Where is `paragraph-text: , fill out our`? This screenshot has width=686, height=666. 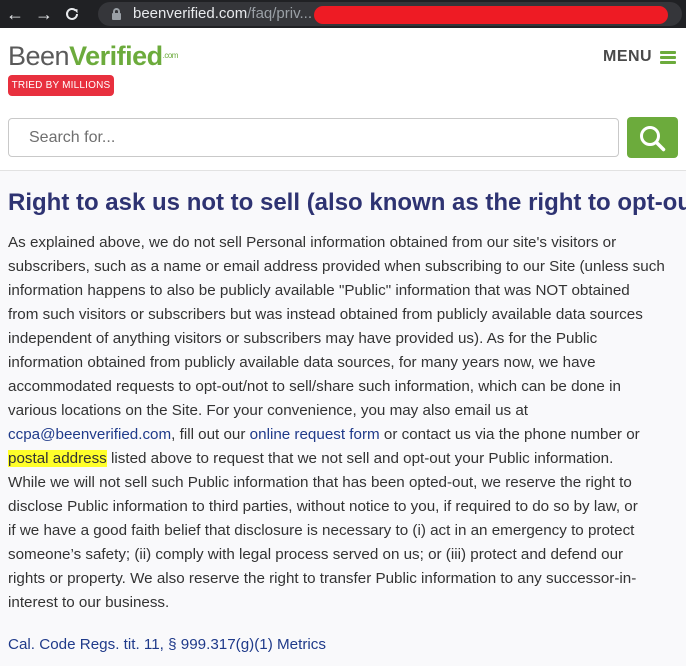
paragraph-text: , fill out our is located at coordinates (210, 434).